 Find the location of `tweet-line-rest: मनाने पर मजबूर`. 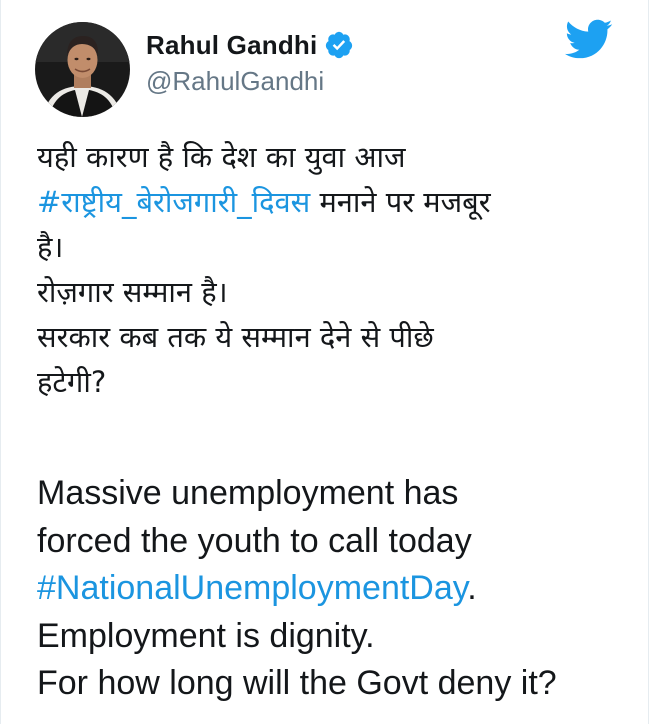

tweet-line-rest: मनाने पर मजबूर is located at coordinates (400, 202).